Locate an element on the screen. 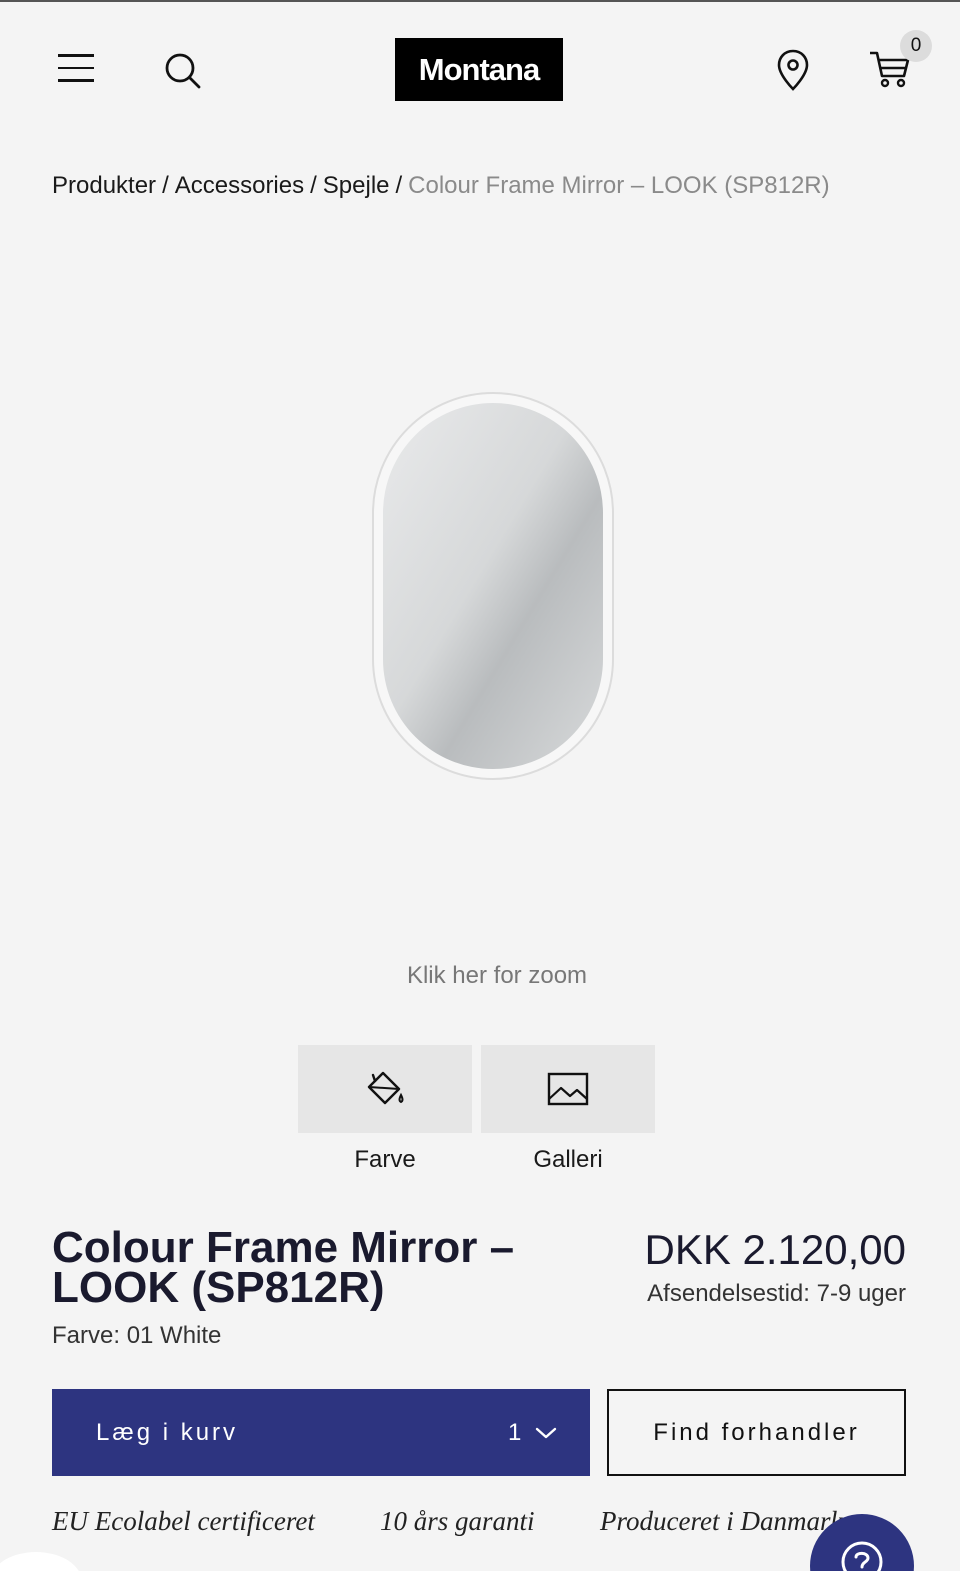  breadcrumb-accessories: Accessories is located at coordinates (239, 185).